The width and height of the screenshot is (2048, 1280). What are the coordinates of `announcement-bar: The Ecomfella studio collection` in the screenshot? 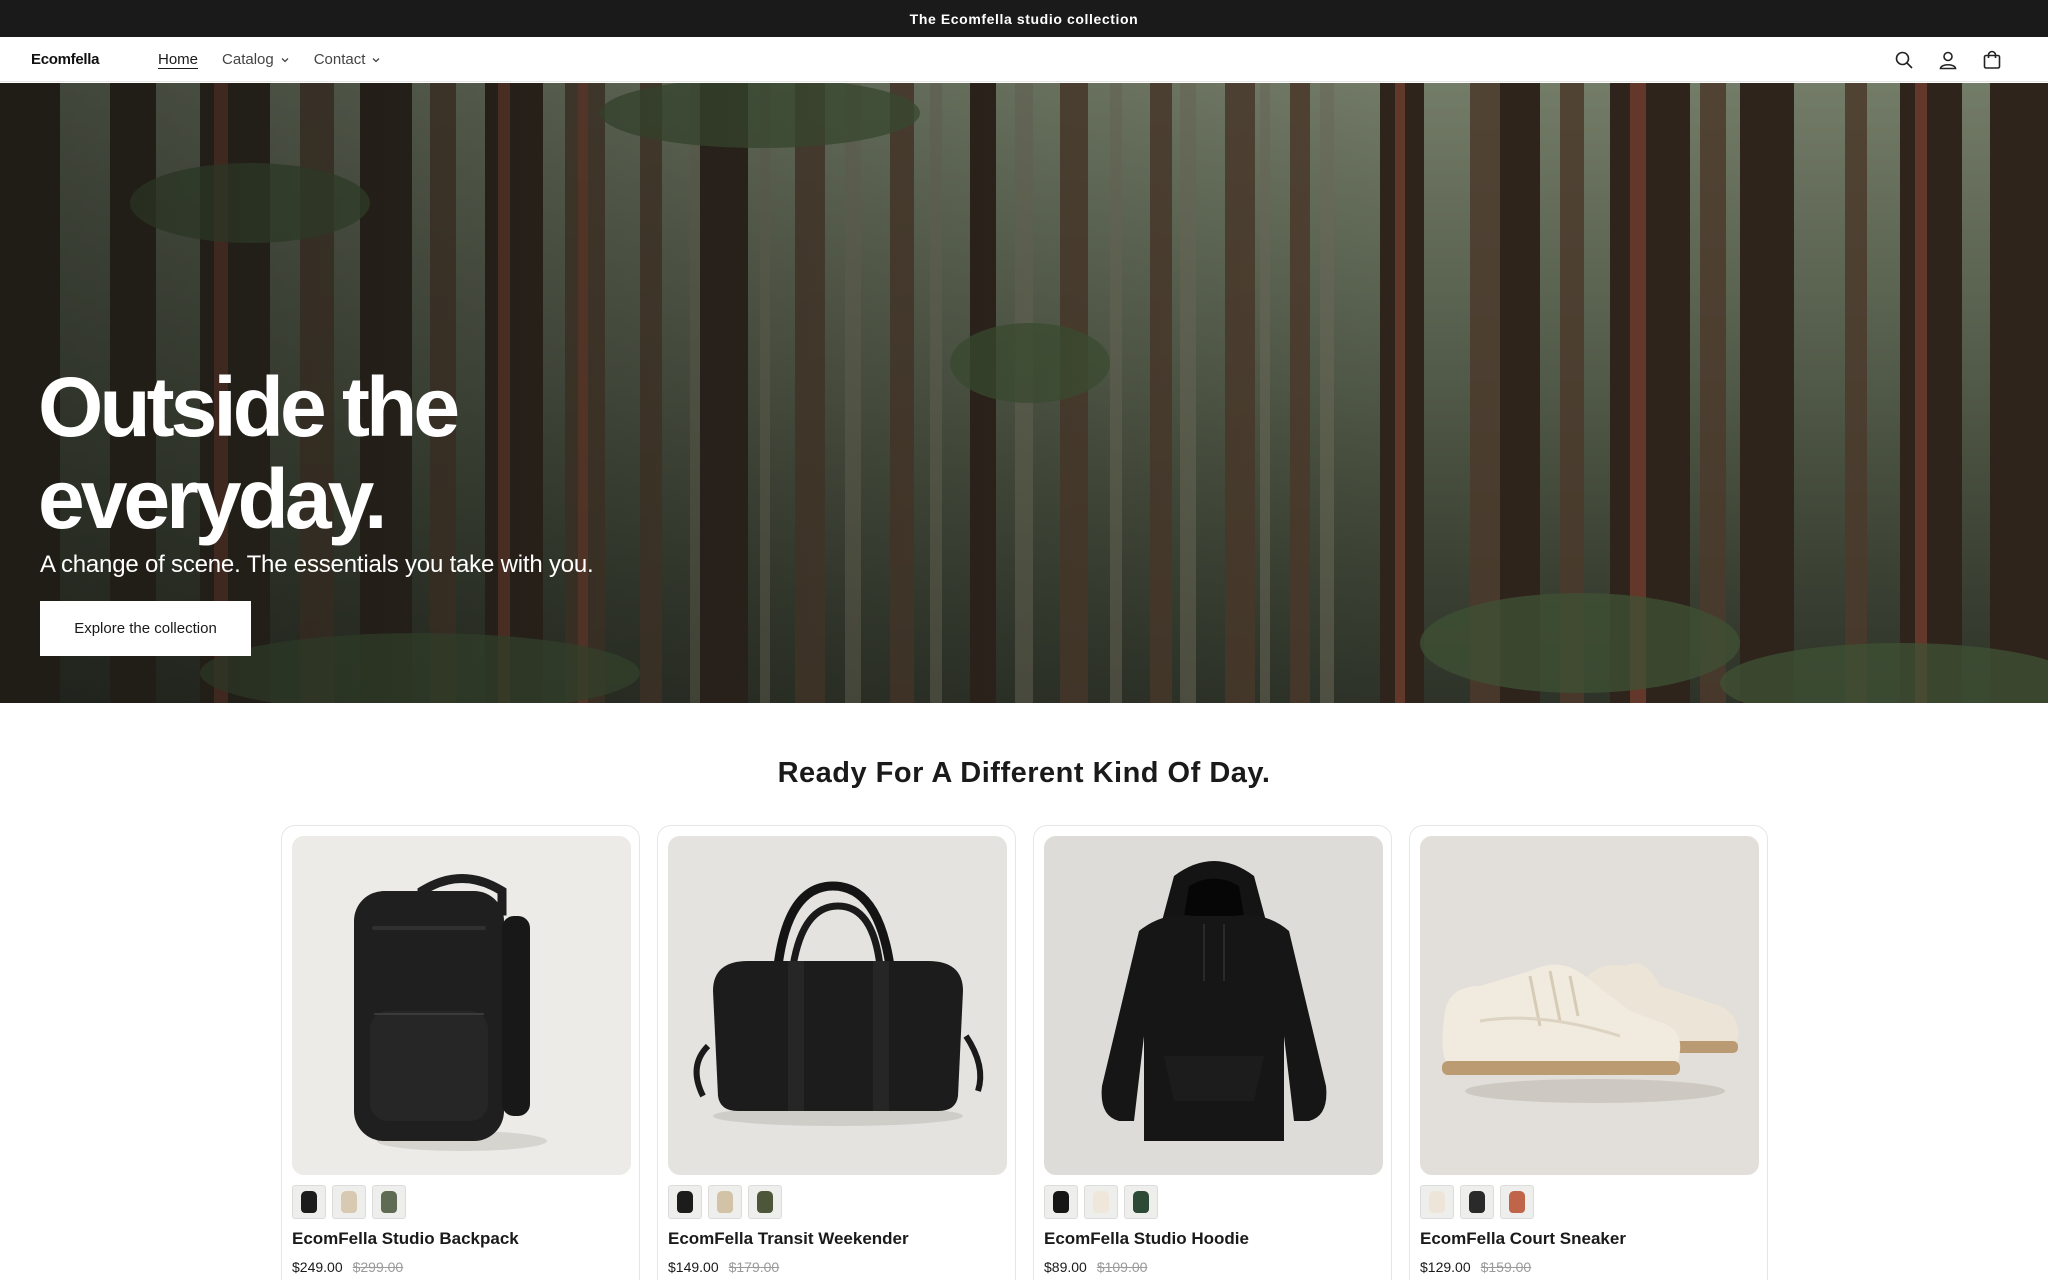 It's located at (1024, 18).